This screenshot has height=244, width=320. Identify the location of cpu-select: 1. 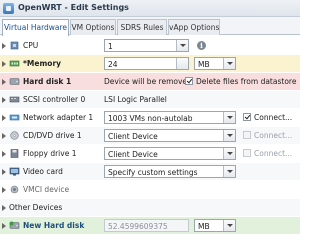
(146, 45).